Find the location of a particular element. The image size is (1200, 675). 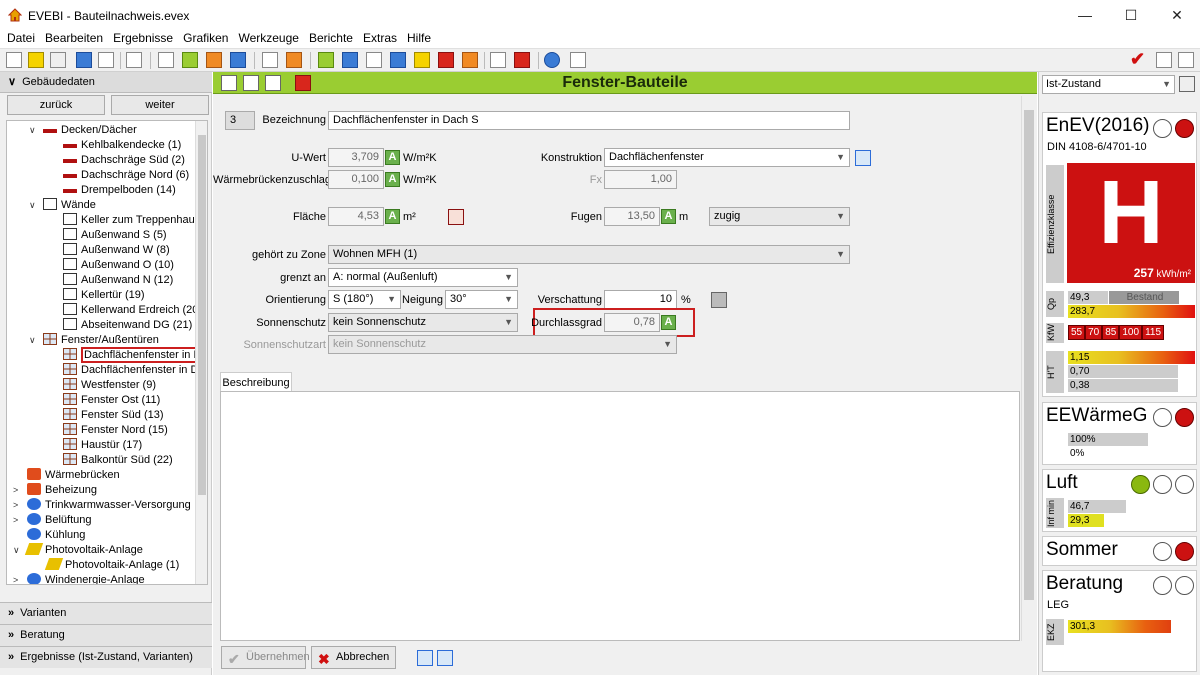

konstruktion-select: Dachflächenfenster ▼ is located at coordinates (727, 157).